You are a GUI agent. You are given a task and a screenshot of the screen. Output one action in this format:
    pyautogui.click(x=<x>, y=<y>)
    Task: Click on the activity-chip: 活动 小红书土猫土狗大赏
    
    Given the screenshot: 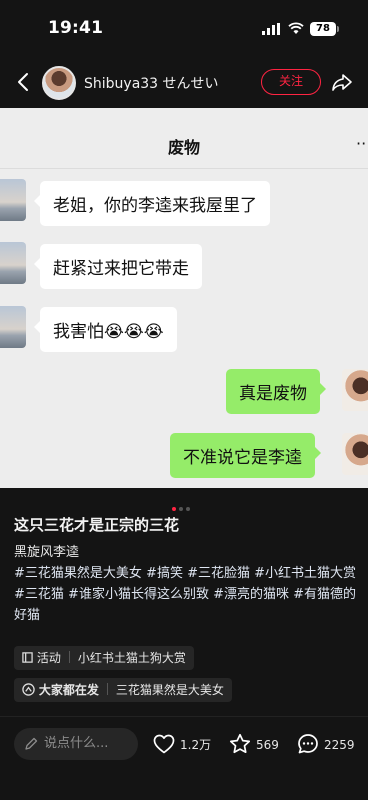 What is the action you would take?
    pyautogui.click(x=104, y=658)
    